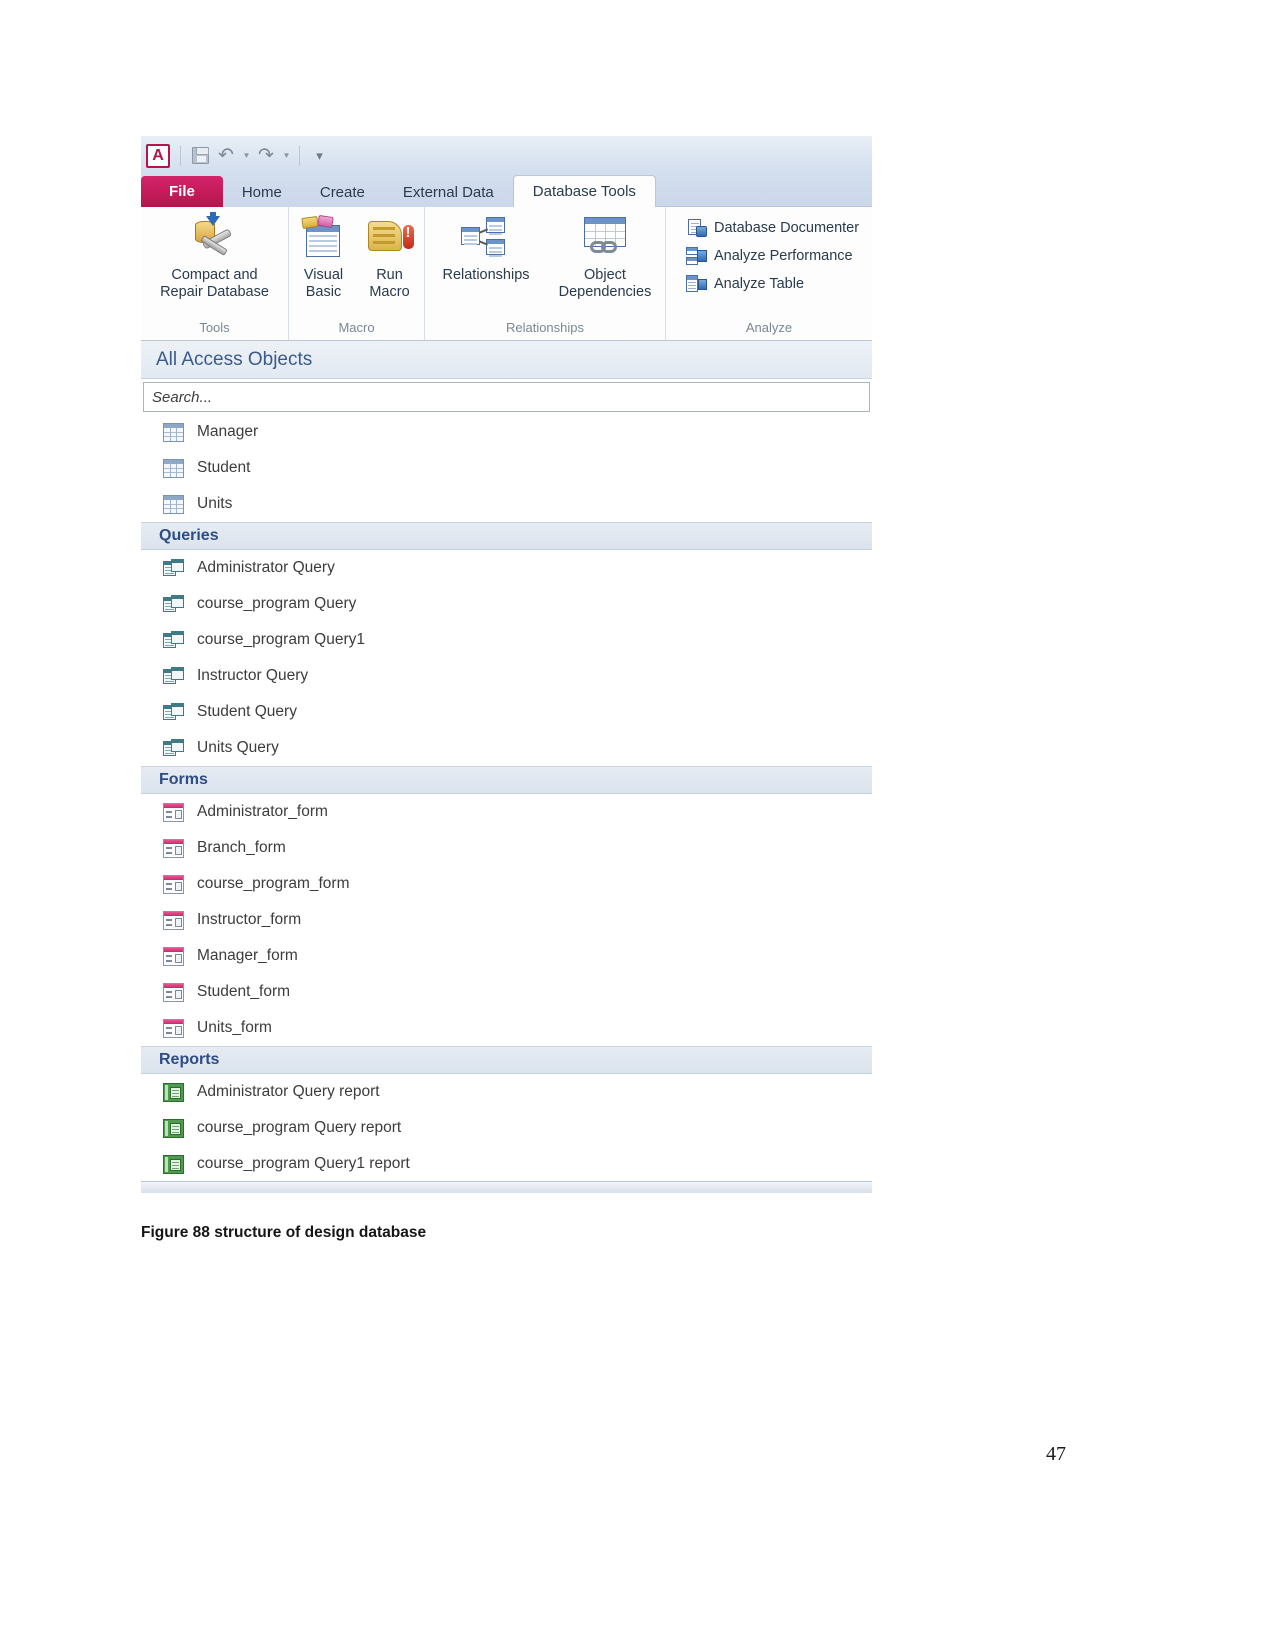 Image resolution: width=1275 pixels, height=1650 pixels. I want to click on list-item: course_program Query1 report, so click(506, 1164).